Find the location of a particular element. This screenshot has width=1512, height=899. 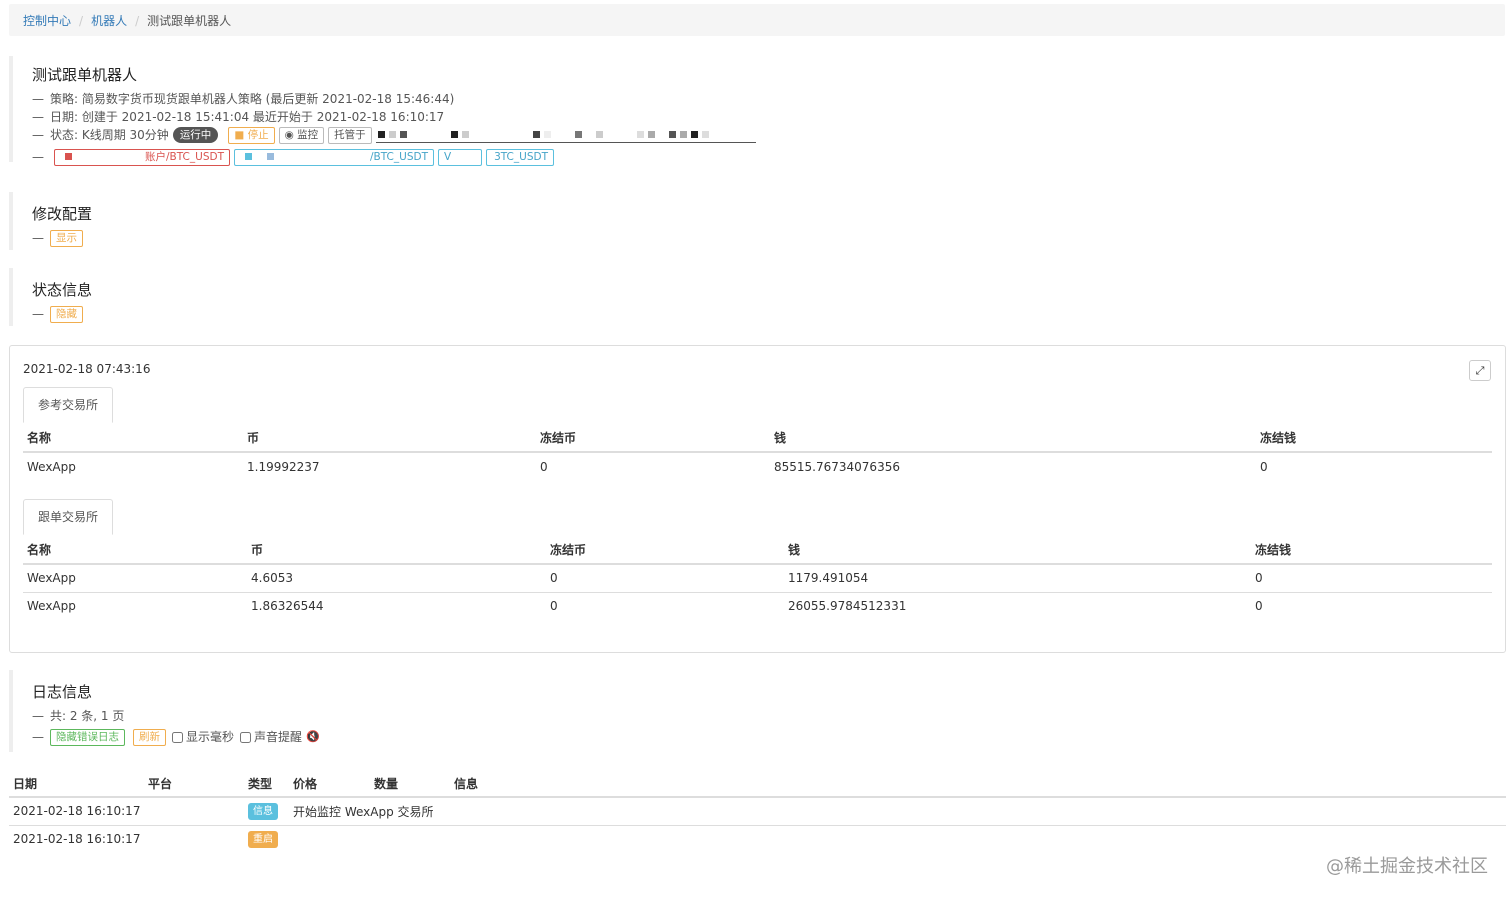

speaker-muted-icon: 🔇 is located at coordinates (313, 737).